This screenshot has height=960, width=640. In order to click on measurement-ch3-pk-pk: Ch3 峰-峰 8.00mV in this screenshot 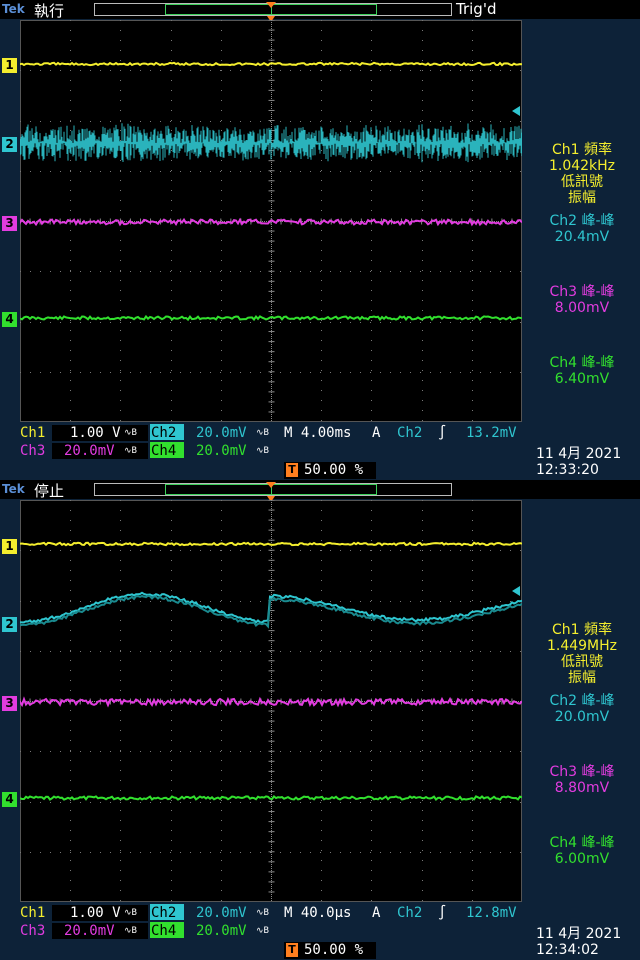, I will do `click(582, 300)`.